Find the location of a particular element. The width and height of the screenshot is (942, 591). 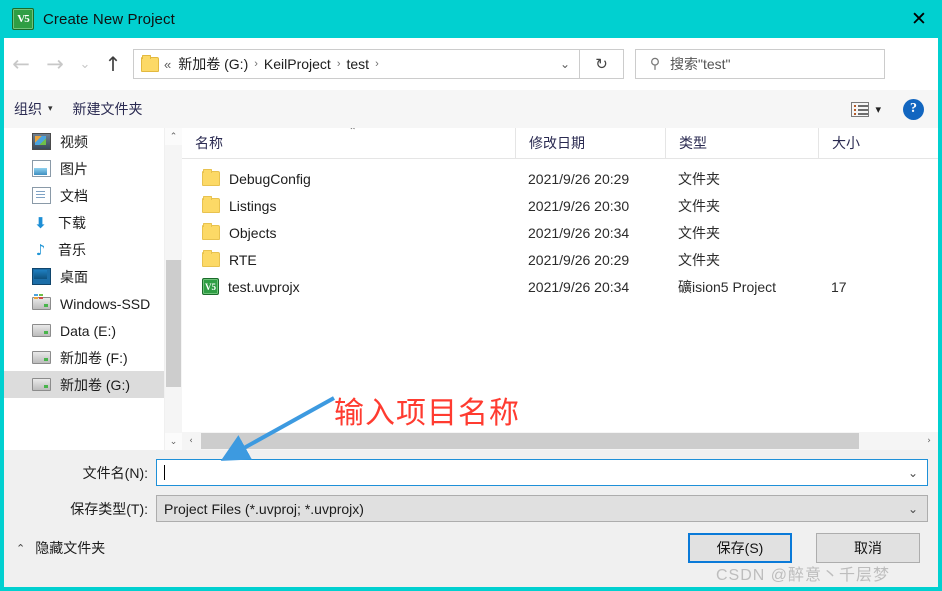

table-row: RTE 2021/9/26 20:29 文件夹 is located at coordinates (560, 259).